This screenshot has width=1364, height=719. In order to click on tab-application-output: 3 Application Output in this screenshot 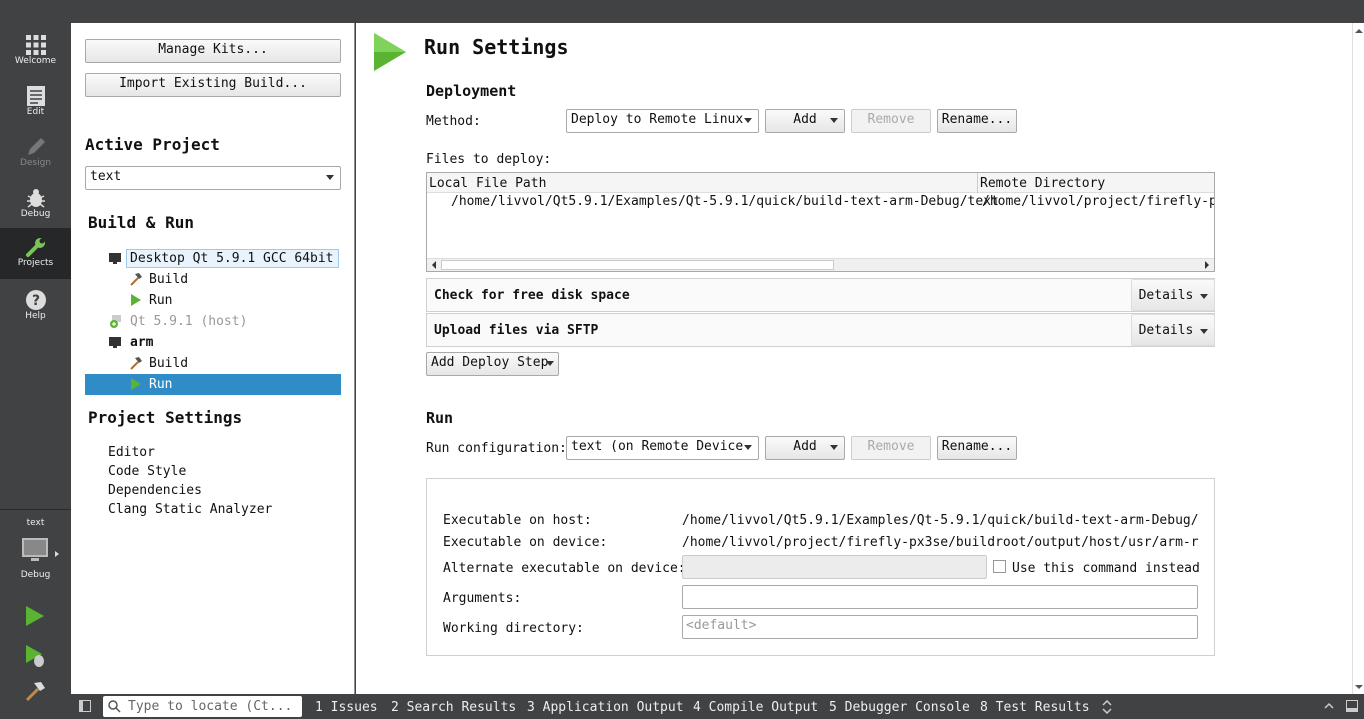, I will do `click(605, 707)`.